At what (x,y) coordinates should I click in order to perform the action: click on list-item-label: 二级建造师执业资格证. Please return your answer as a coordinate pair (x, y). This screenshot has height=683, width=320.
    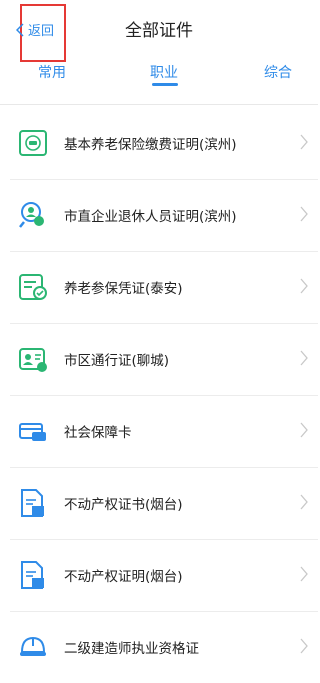
    Looking at the image, I should click on (131, 649).